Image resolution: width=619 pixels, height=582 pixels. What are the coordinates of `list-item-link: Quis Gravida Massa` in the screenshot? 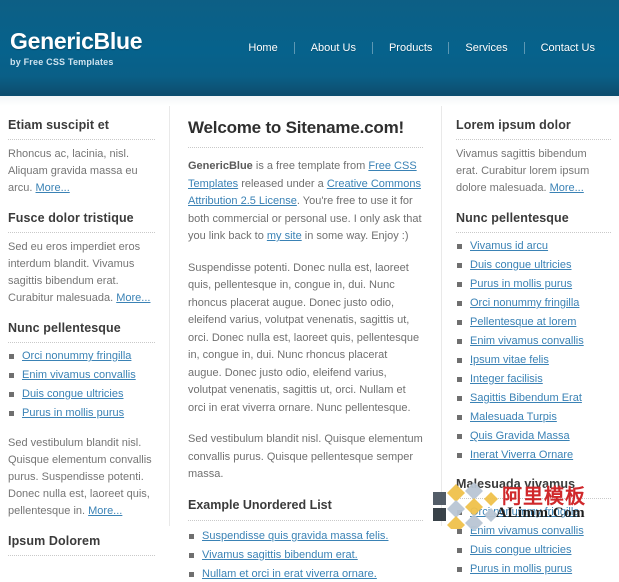 It's located at (520, 436).